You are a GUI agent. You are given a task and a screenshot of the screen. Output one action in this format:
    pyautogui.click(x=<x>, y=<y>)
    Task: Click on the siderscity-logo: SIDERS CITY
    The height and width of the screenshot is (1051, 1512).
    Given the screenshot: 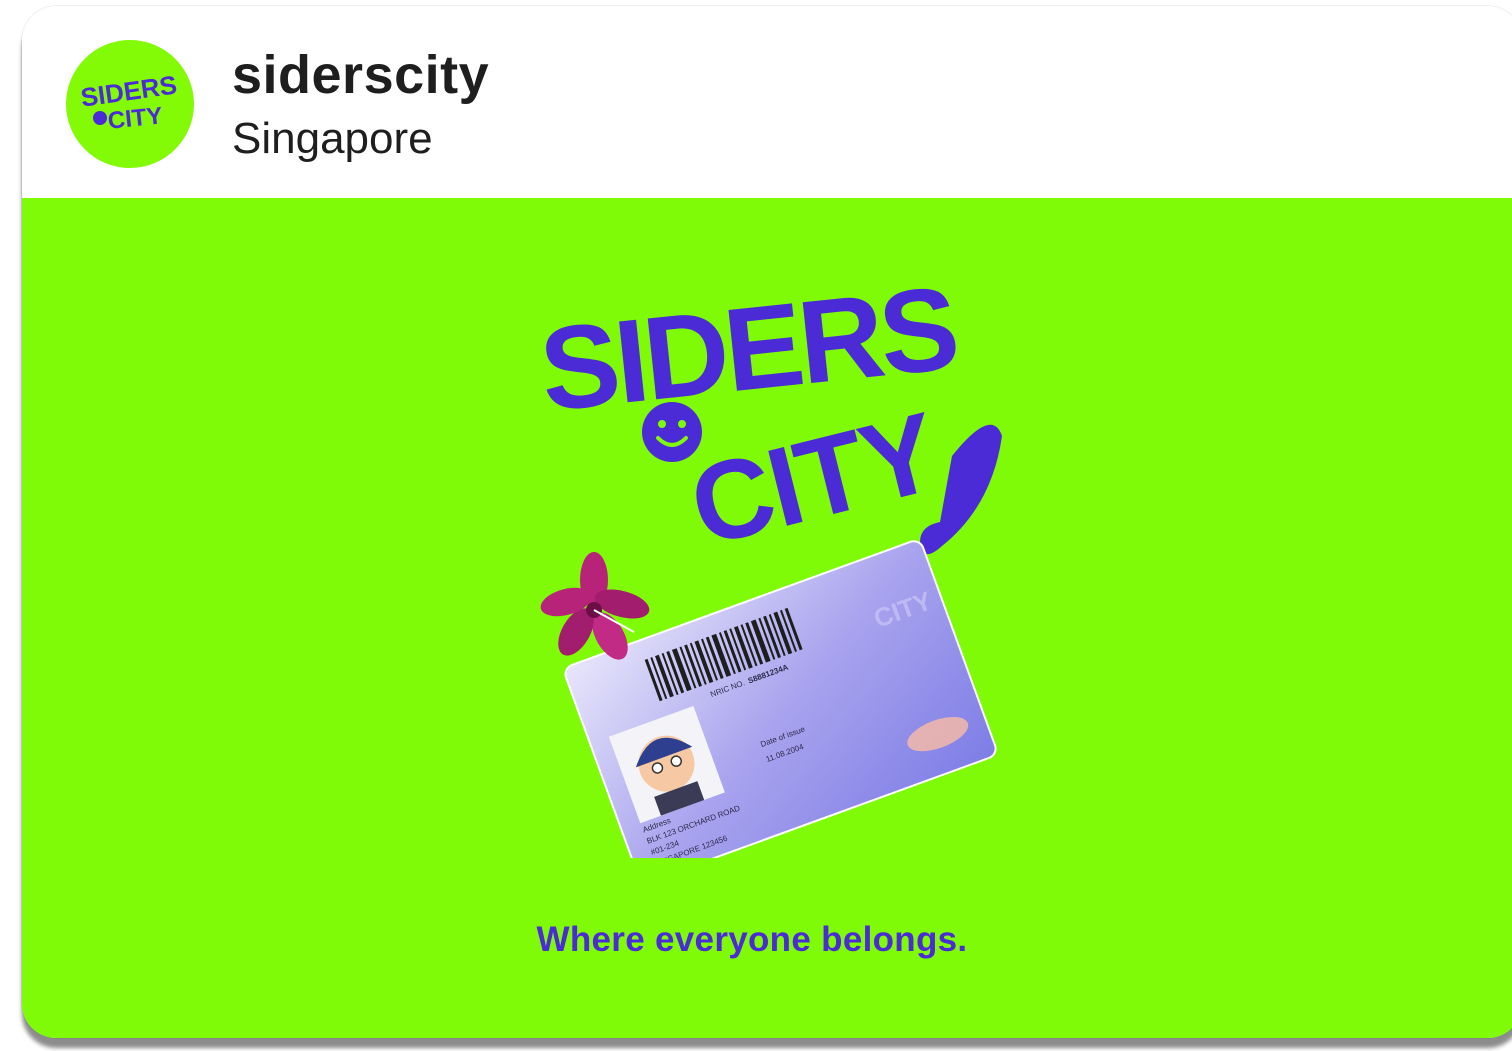 What is the action you would take?
    pyautogui.click(x=768, y=409)
    